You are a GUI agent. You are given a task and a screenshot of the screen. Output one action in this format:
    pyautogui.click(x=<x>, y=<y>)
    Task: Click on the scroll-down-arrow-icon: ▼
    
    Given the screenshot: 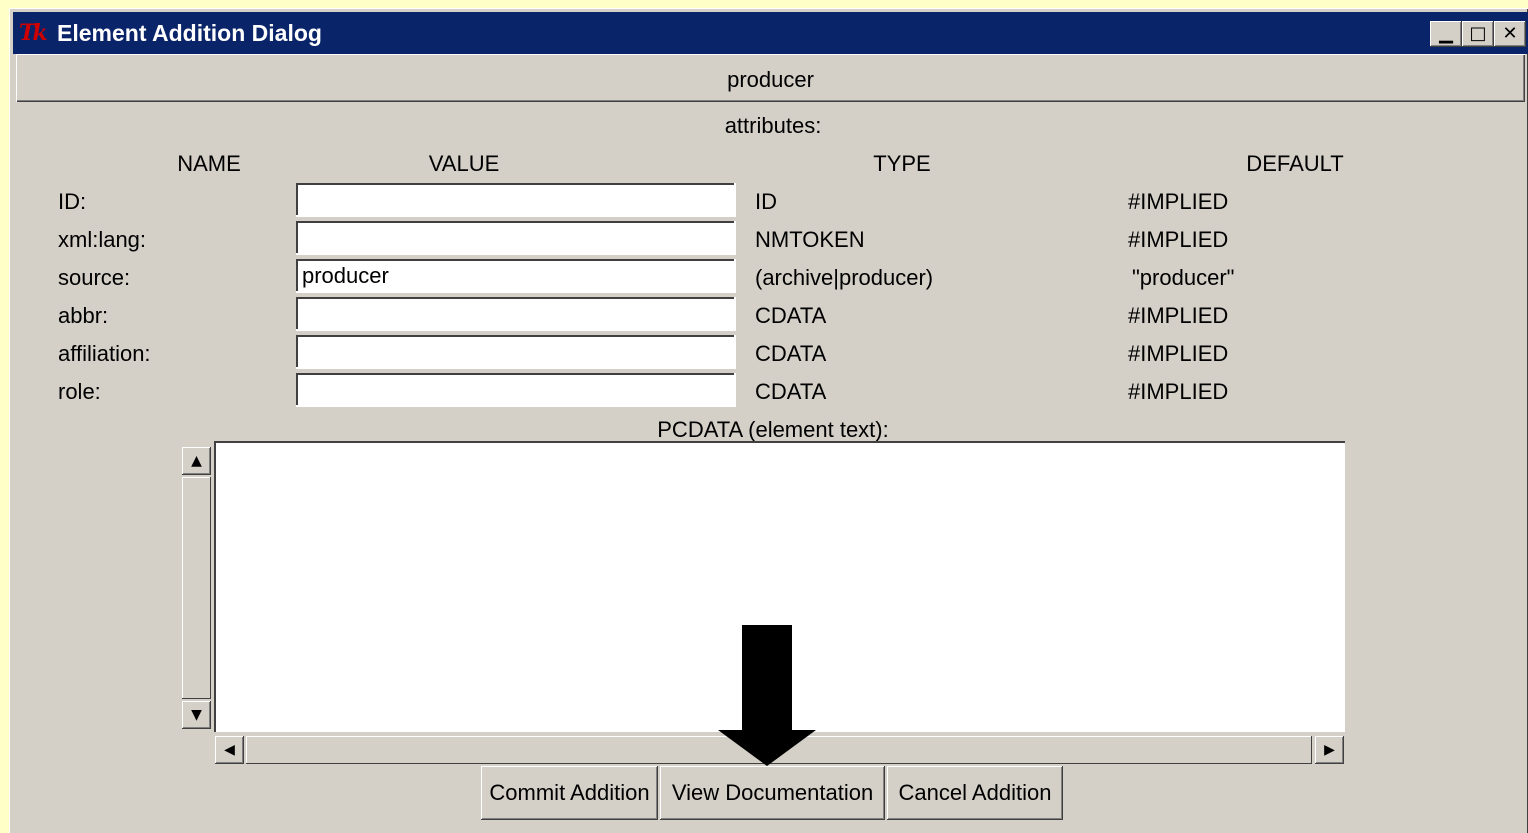 What is the action you would take?
    pyautogui.click(x=196, y=715)
    